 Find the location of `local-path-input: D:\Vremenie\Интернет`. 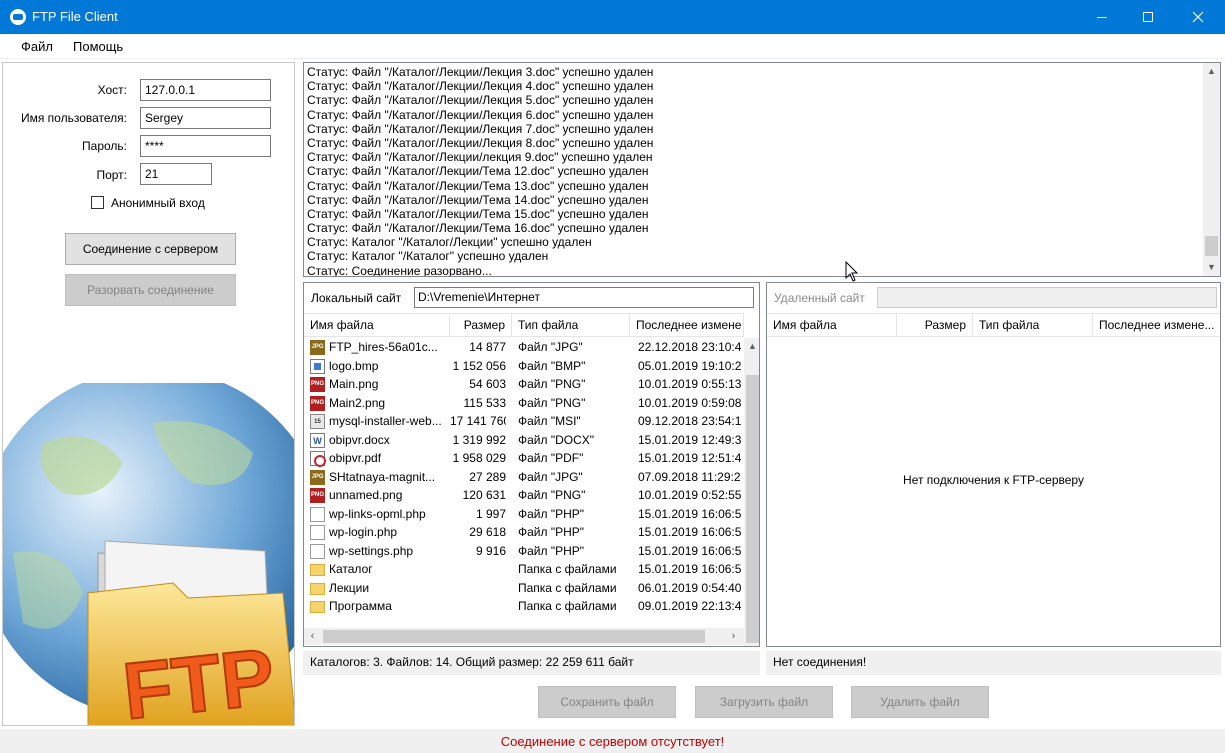

local-path-input: D:\Vremenie\Интернет is located at coordinates (584, 297).